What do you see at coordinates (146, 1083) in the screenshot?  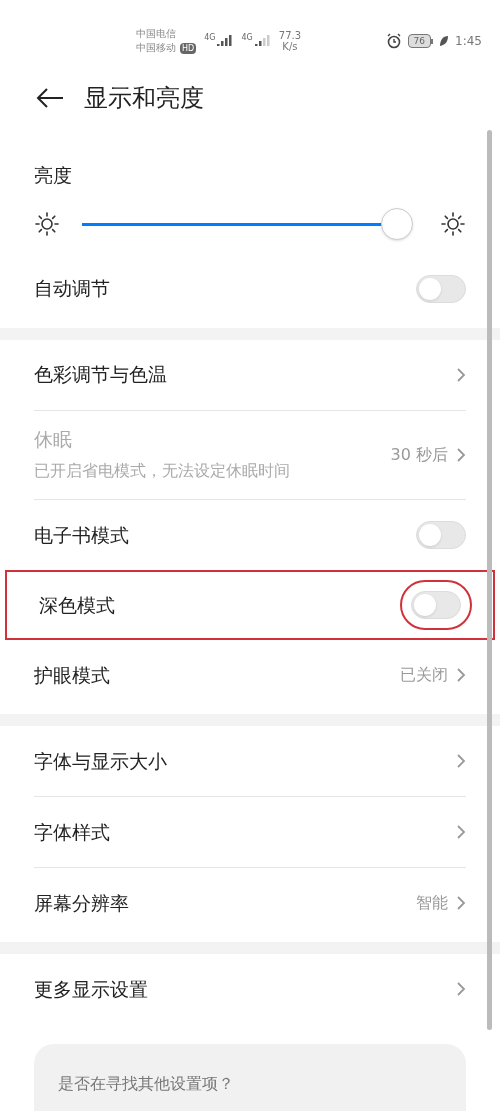 I see `card-title: 是否在寻找其他设置项？` at bounding box center [146, 1083].